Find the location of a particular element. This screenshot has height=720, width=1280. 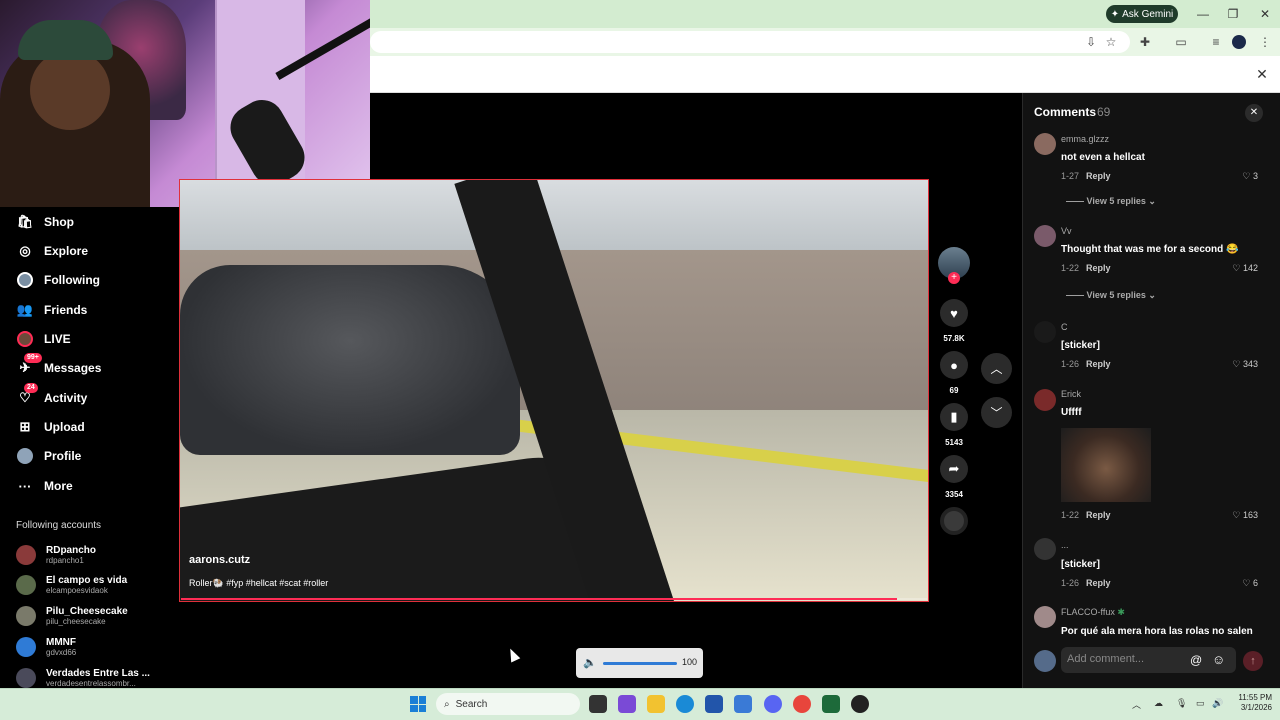

sidebar-item-messages: ✈ 99+ Messages is located at coordinates (58, 366).